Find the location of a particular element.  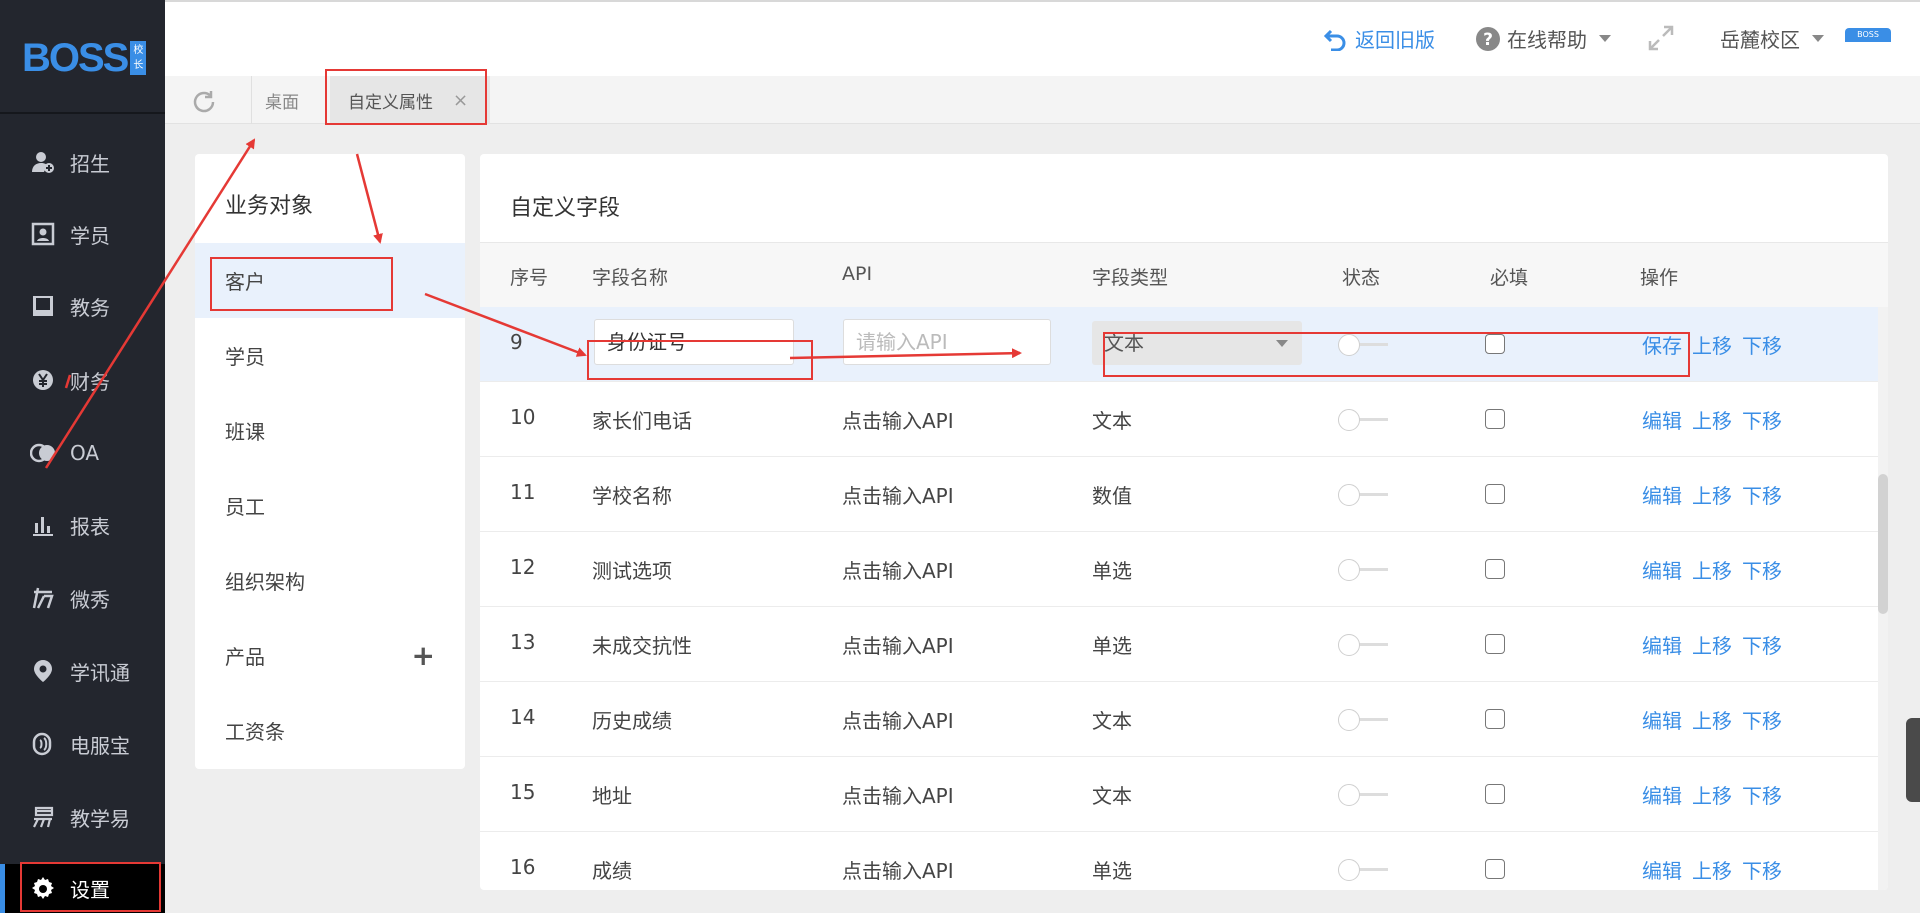

tab-desktop: 桌面 is located at coordinates (282, 100).